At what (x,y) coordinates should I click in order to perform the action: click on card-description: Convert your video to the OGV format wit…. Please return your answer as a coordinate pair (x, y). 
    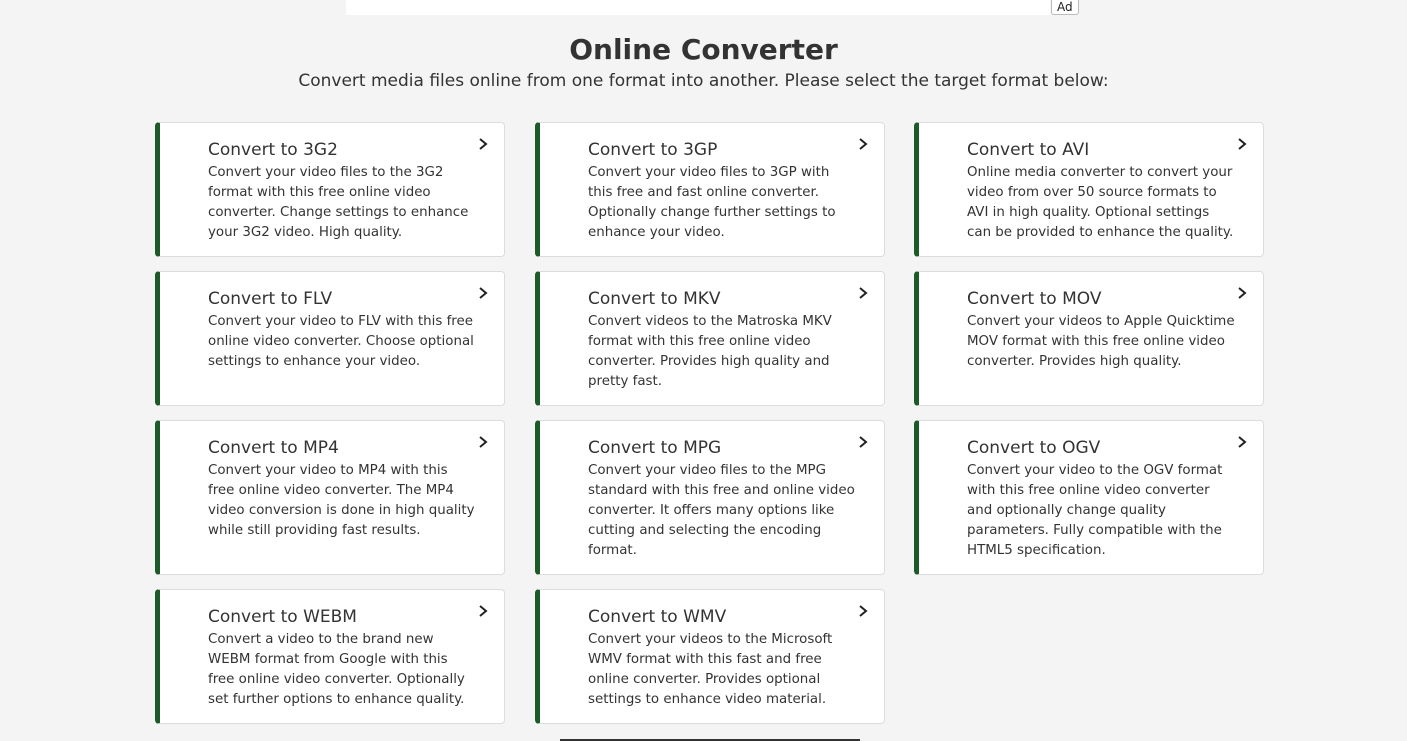
    Looking at the image, I should click on (1095, 510).